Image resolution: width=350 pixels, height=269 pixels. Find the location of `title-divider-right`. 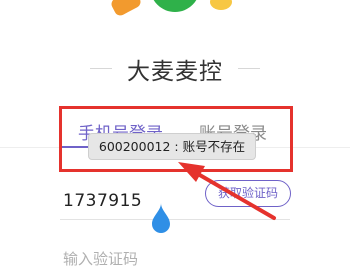

title-divider-right is located at coordinates (249, 68).